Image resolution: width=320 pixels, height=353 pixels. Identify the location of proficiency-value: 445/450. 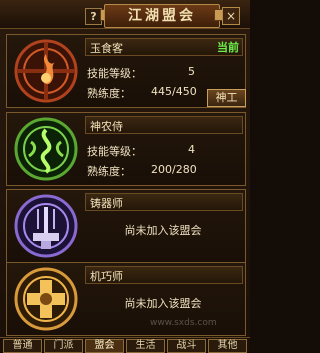
(174, 91).